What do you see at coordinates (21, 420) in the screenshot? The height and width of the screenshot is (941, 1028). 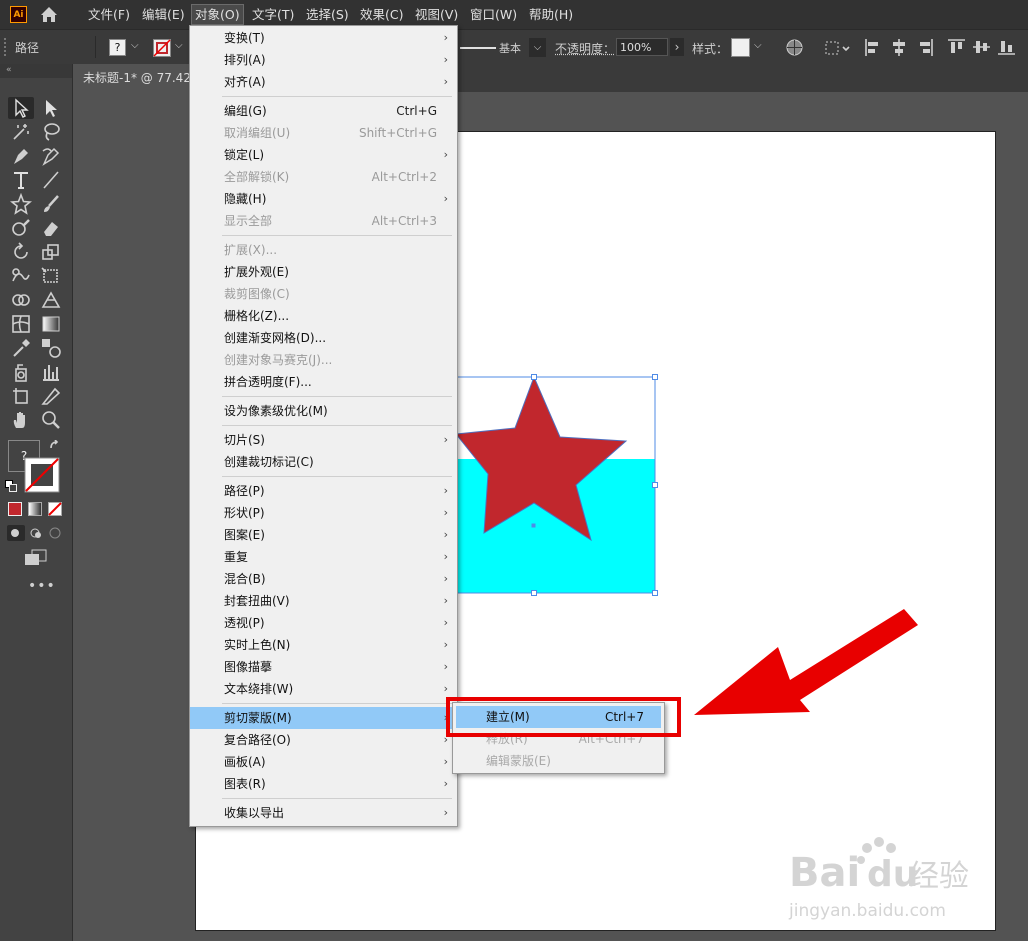 I see `hand-tool-icon` at bounding box center [21, 420].